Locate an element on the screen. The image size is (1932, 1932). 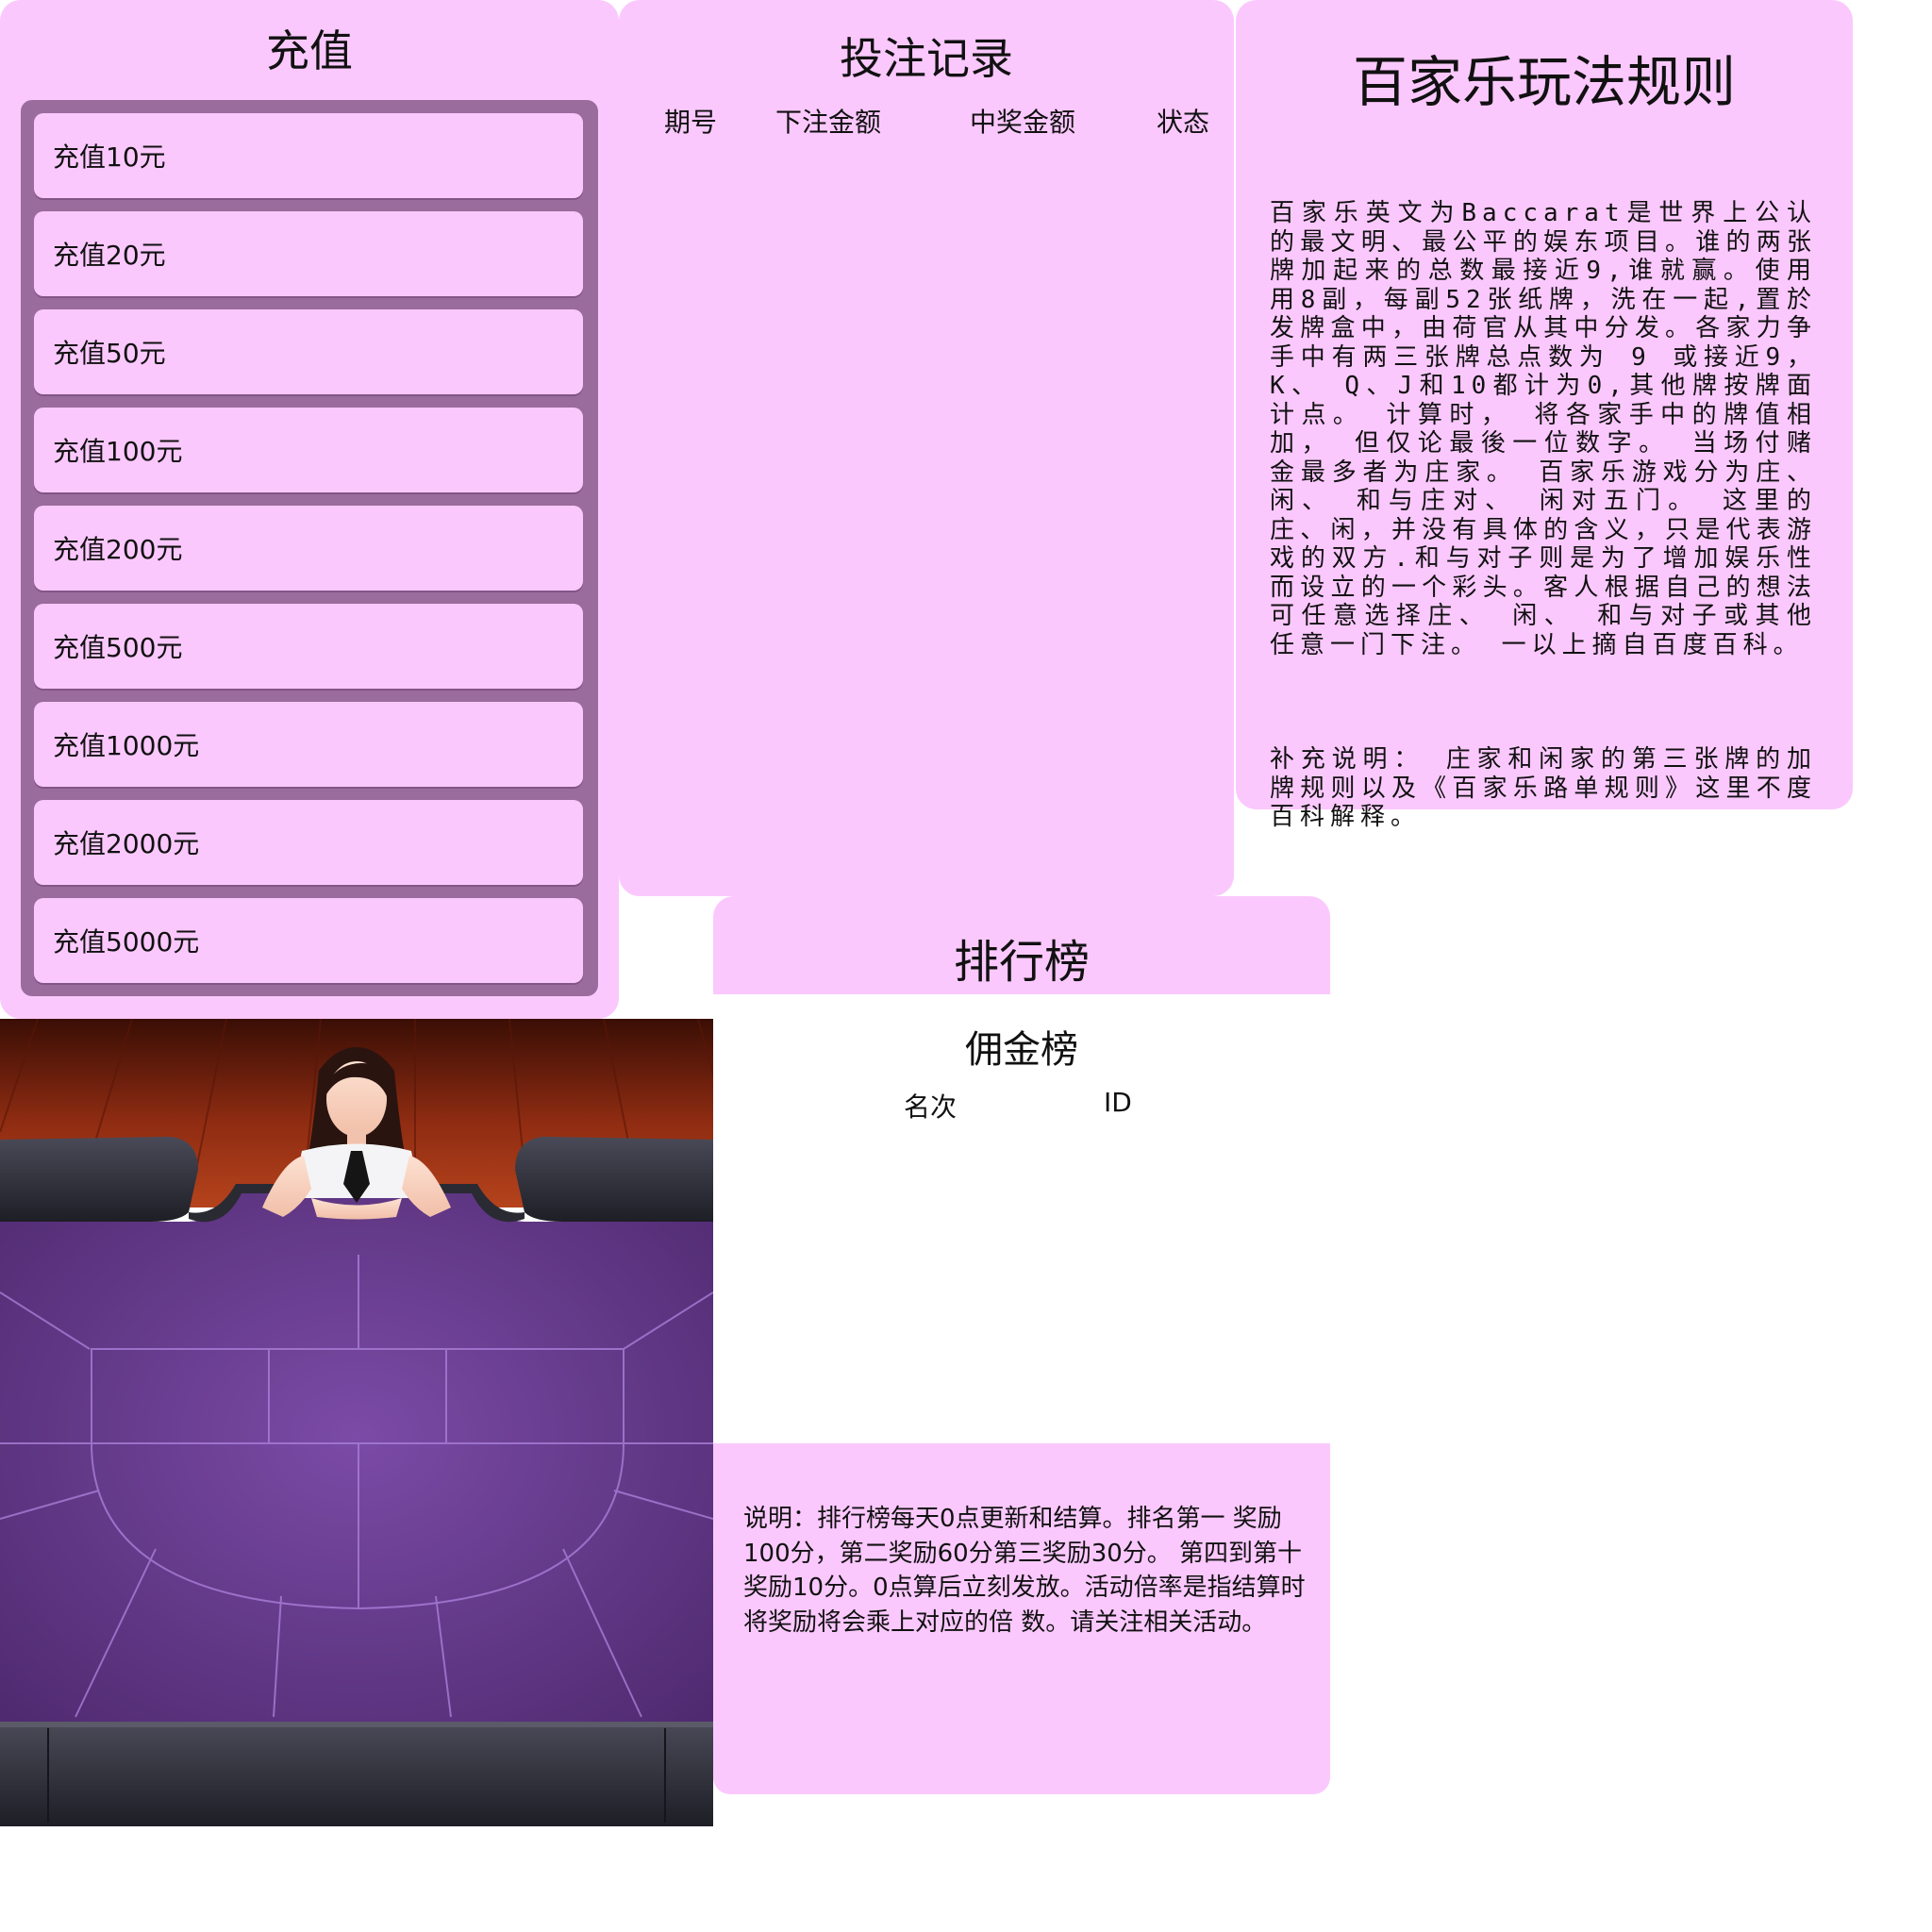
leaderboard-title: 排行榜 is located at coordinates (1021, 963).